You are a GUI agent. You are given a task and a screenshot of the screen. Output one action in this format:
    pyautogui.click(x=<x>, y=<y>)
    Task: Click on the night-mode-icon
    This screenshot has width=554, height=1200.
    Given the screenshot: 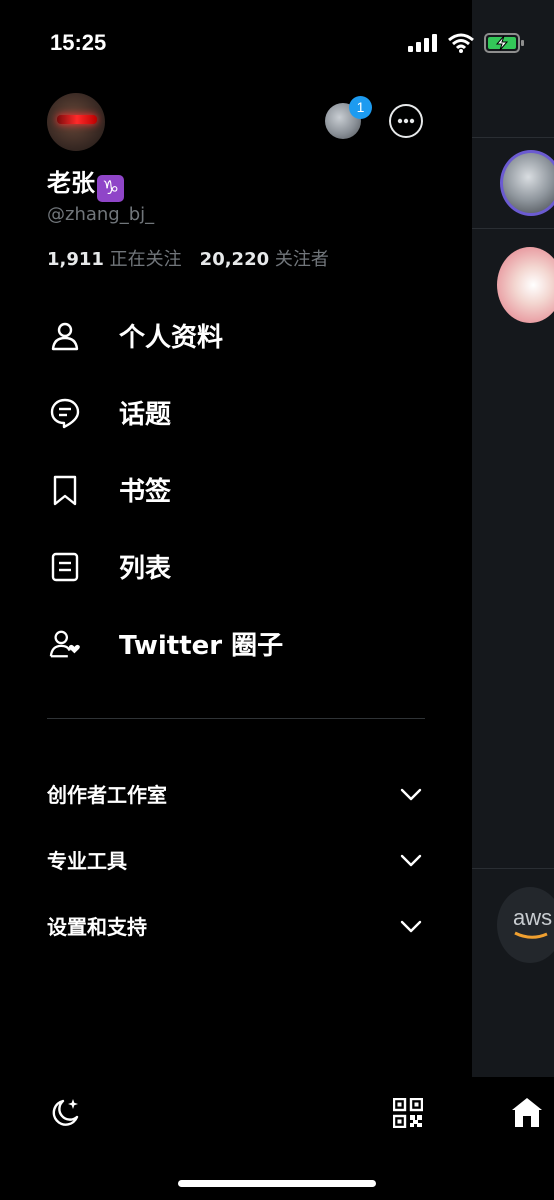 What is the action you would take?
    pyautogui.click(x=65, y=1113)
    